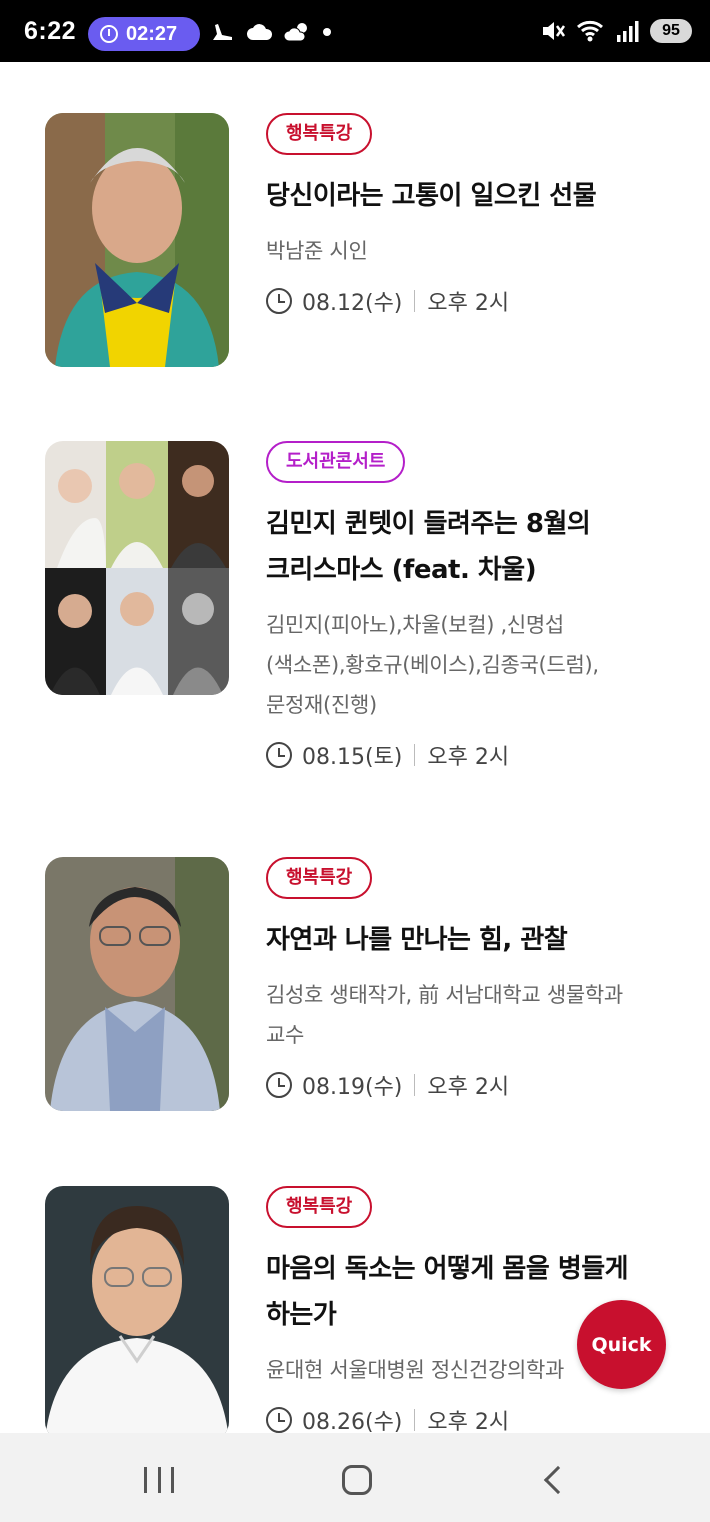 The image size is (710, 1522). I want to click on status-time: 6:22, so click(50, 31).